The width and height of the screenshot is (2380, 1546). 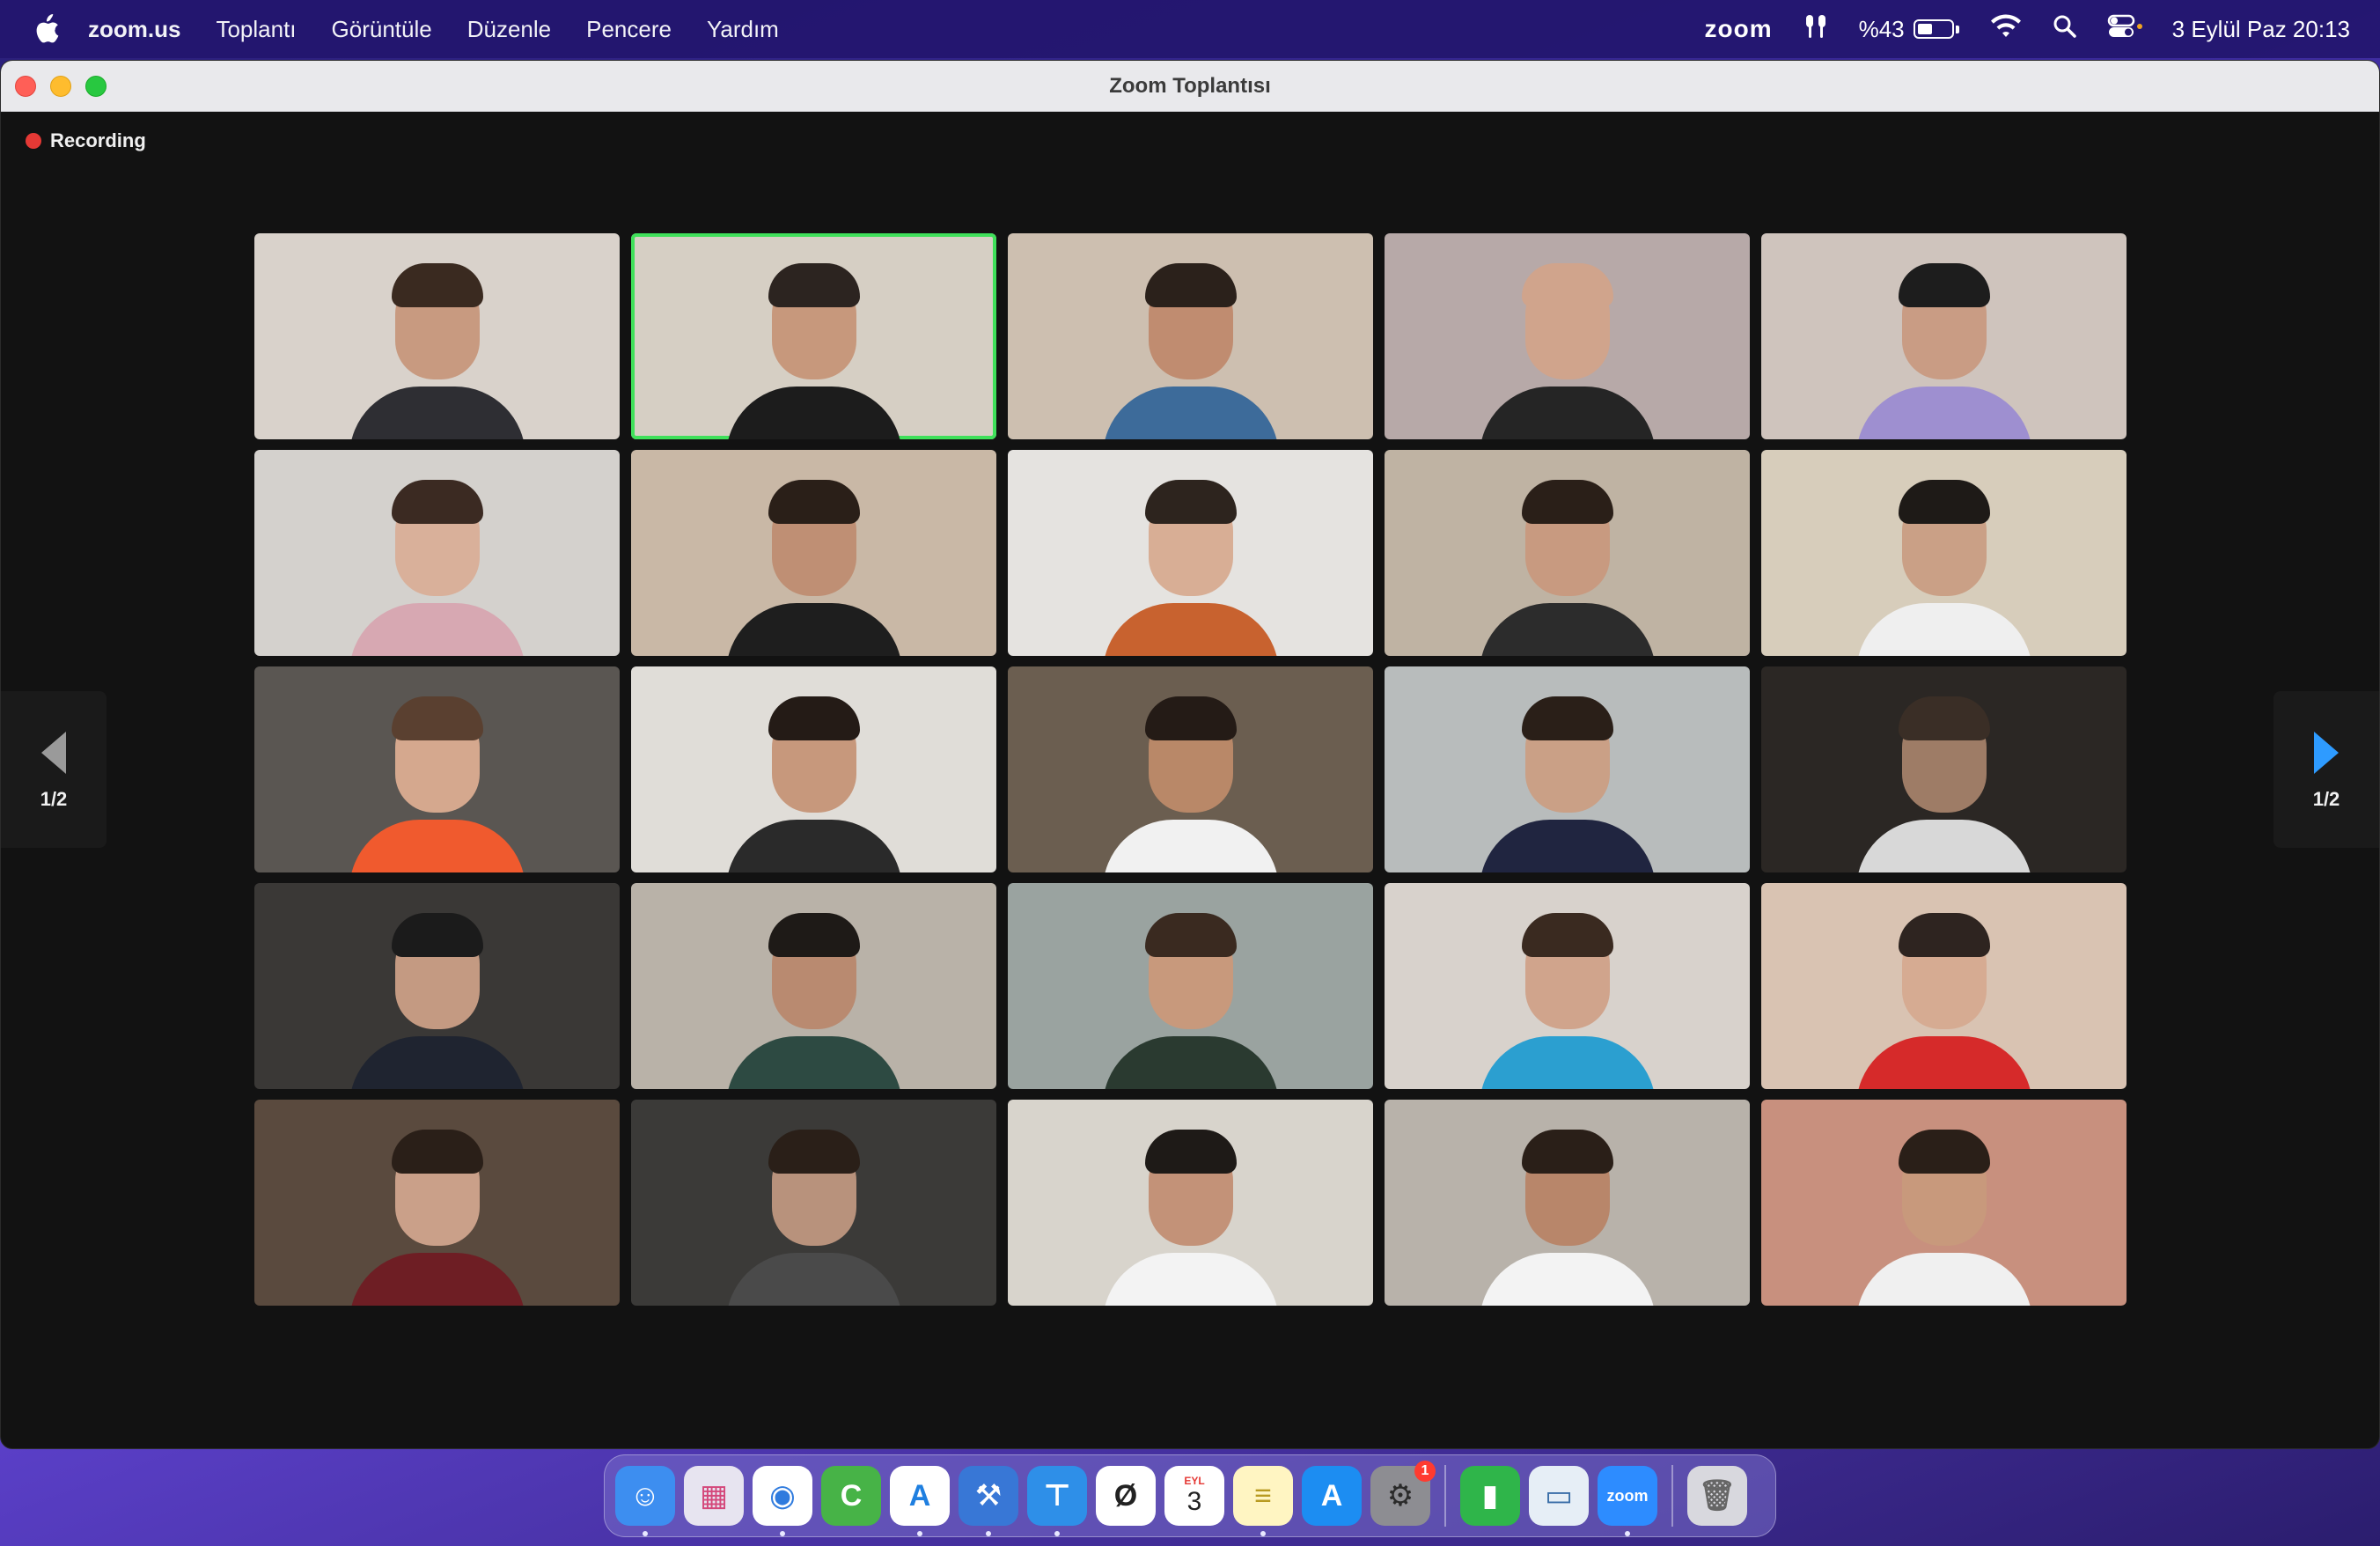 What do you see at coordinates (509, 29) in the screenshot?
I see `menu-duzenle: Düzenle` at bounding box center [509, 29].